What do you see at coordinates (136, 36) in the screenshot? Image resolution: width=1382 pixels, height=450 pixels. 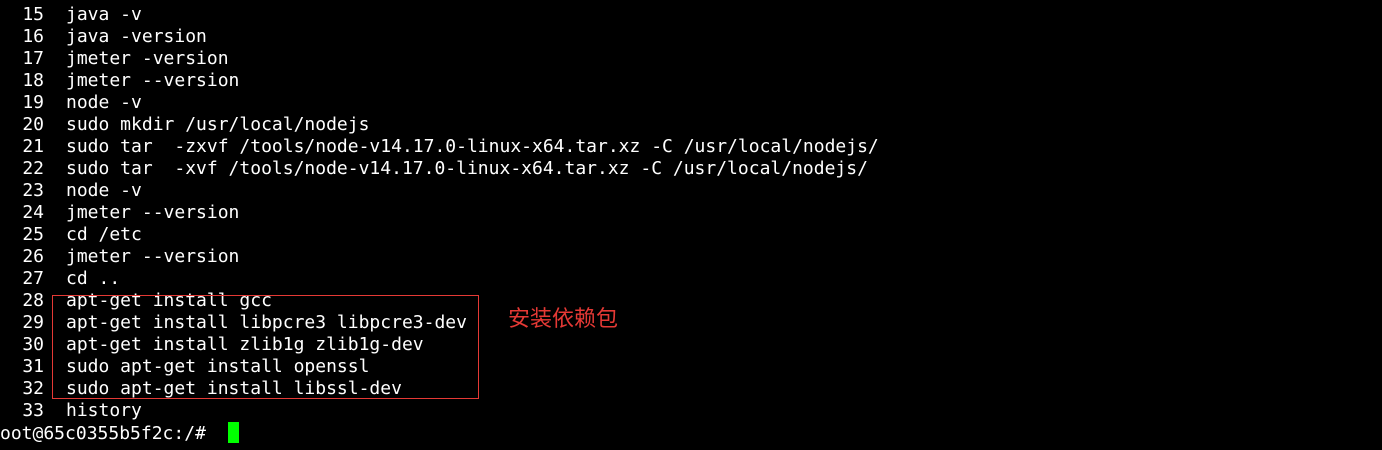 I see `history-command: java -version` at bounding box center [136, 36].